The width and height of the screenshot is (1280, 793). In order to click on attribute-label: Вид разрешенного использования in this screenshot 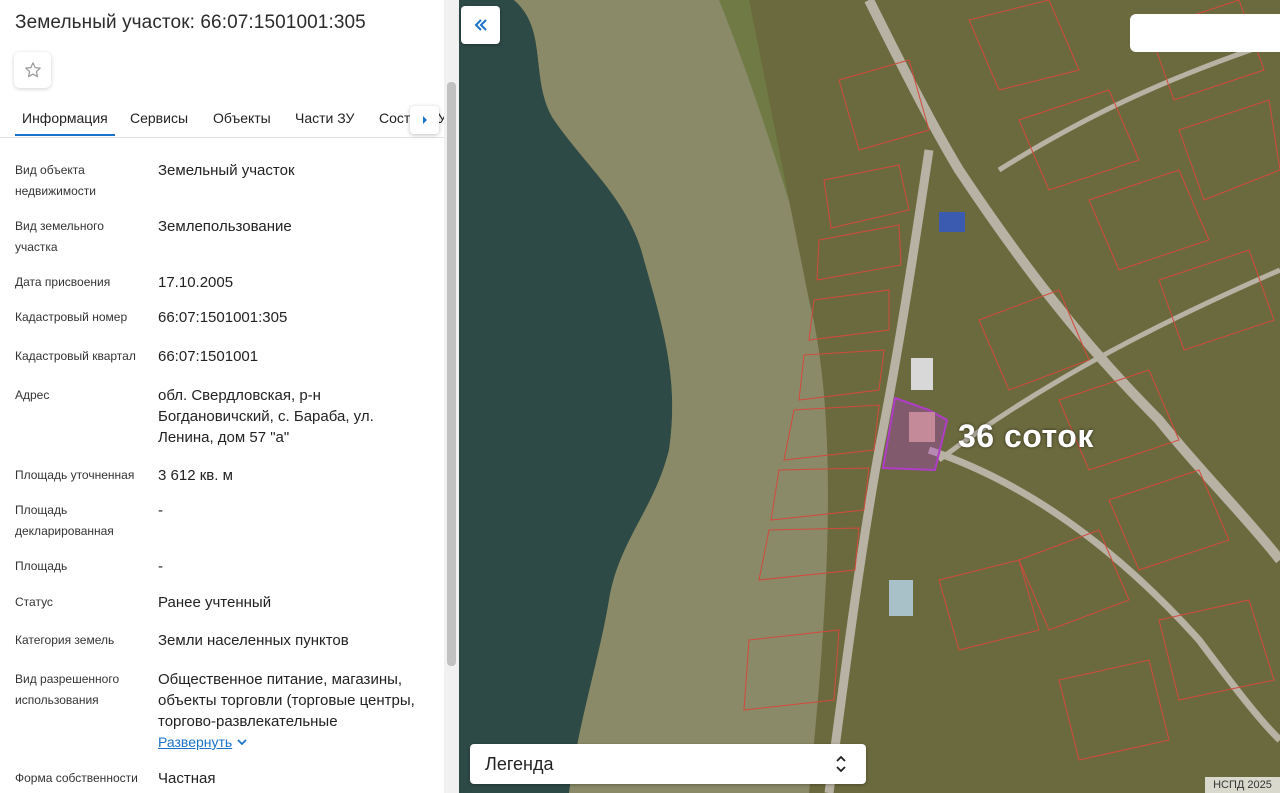, I will do `click(67, 689)`.